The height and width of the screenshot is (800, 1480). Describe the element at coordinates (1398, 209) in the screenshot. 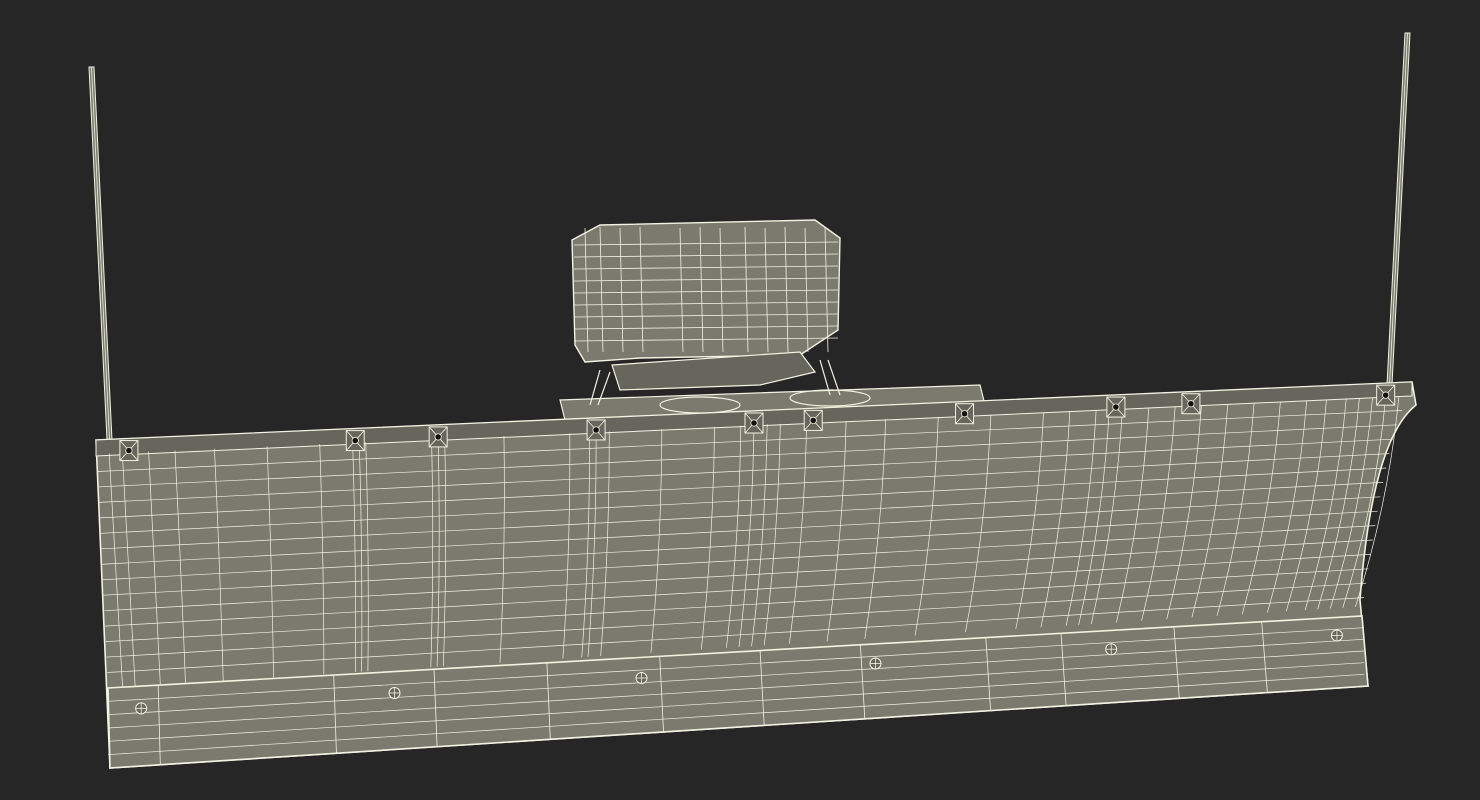

I see `right-marker-rod` at that location.